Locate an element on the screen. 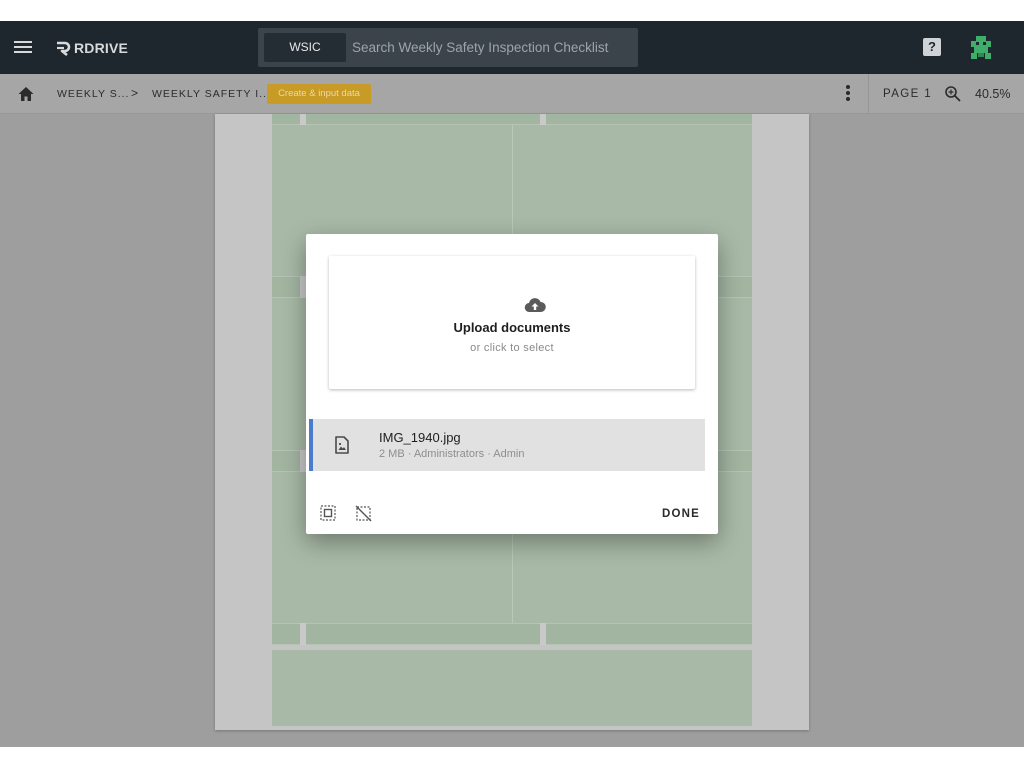  file-meta: 2 MB · Administrators · Admin is located at coordinates (452, 454).